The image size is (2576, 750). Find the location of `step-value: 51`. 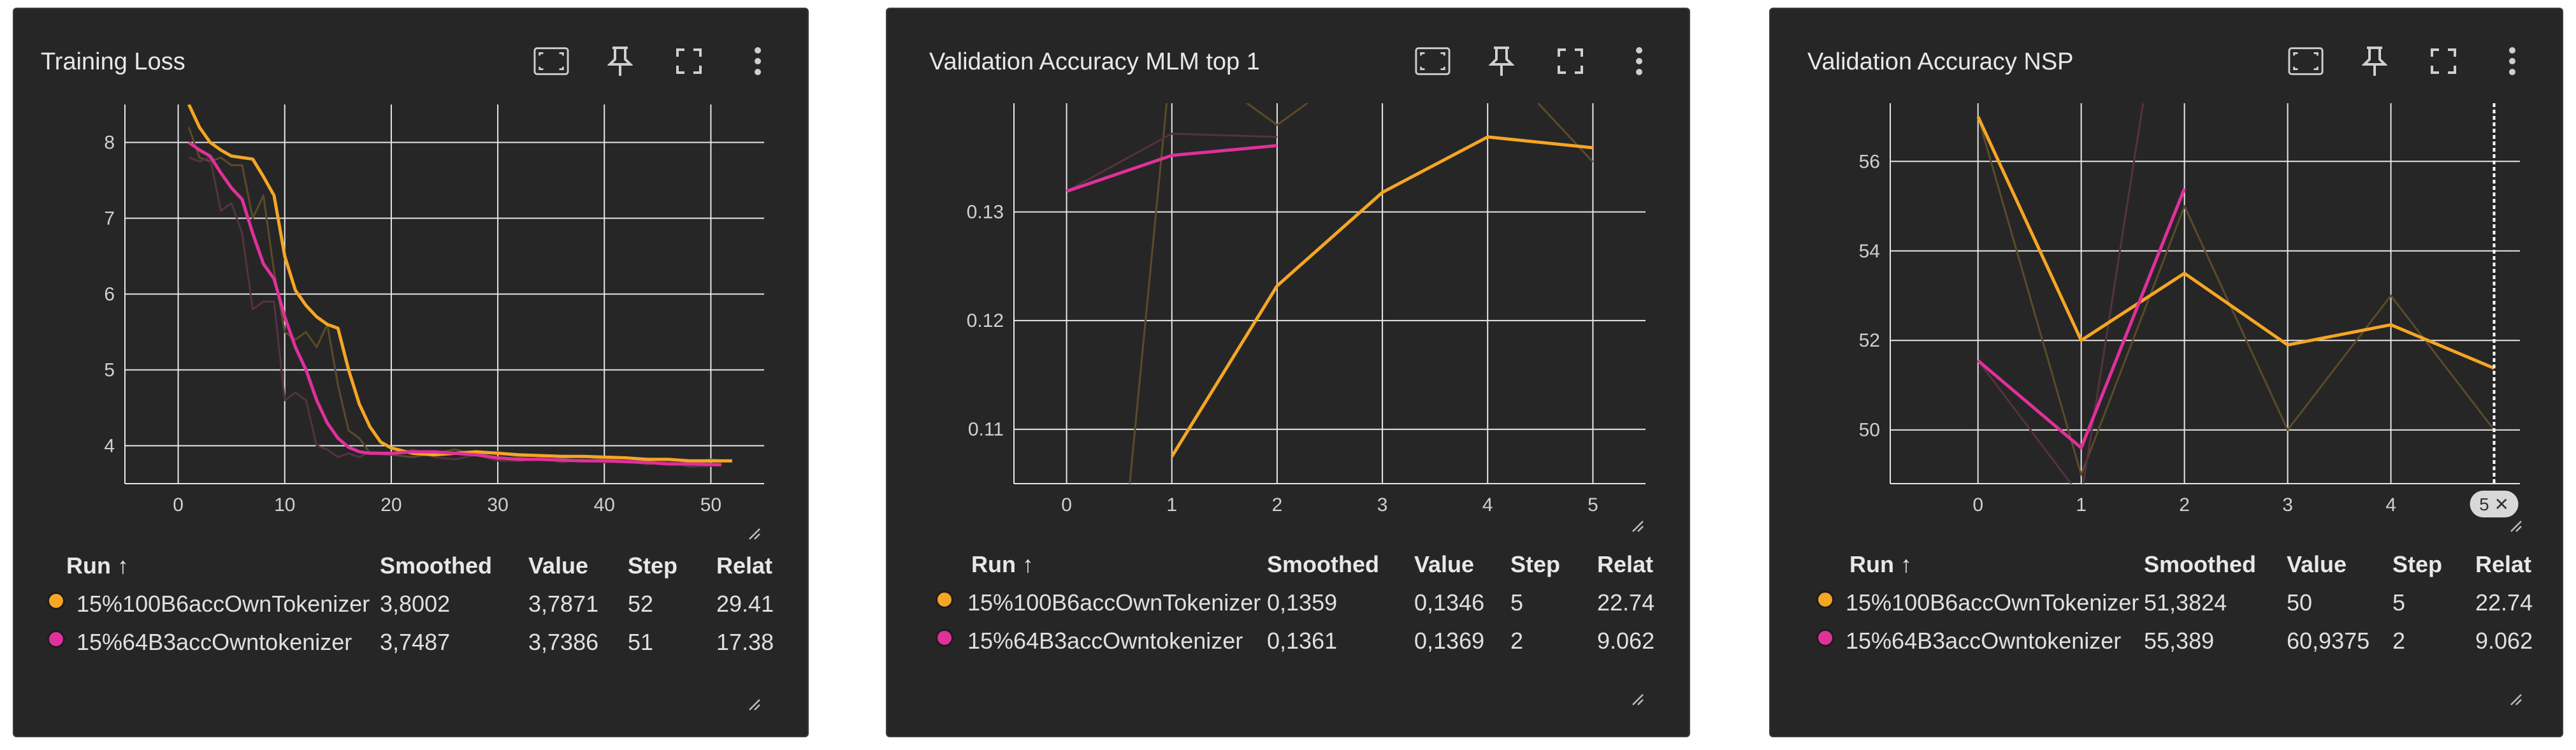

step-value: 51 is located at coordinates (641, 642).